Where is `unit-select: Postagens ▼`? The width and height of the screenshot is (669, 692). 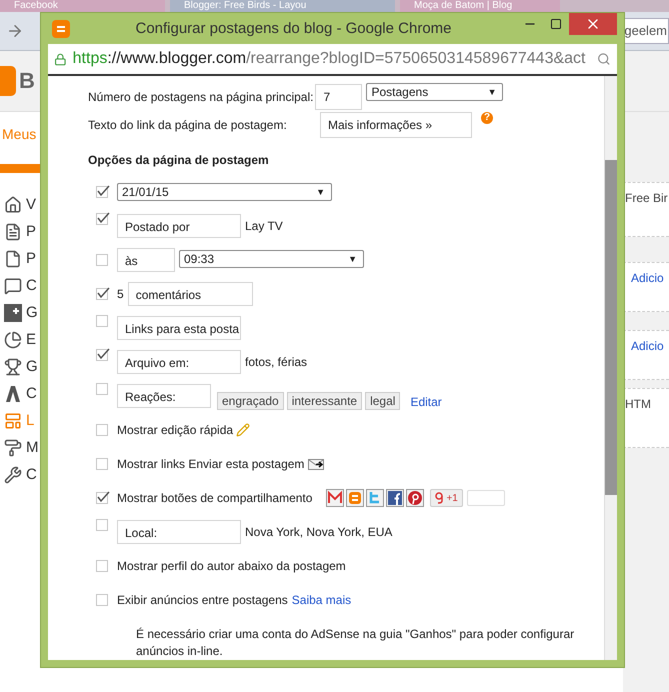
unit-select: Postagens ▼ is located at coordinates (435, 92).